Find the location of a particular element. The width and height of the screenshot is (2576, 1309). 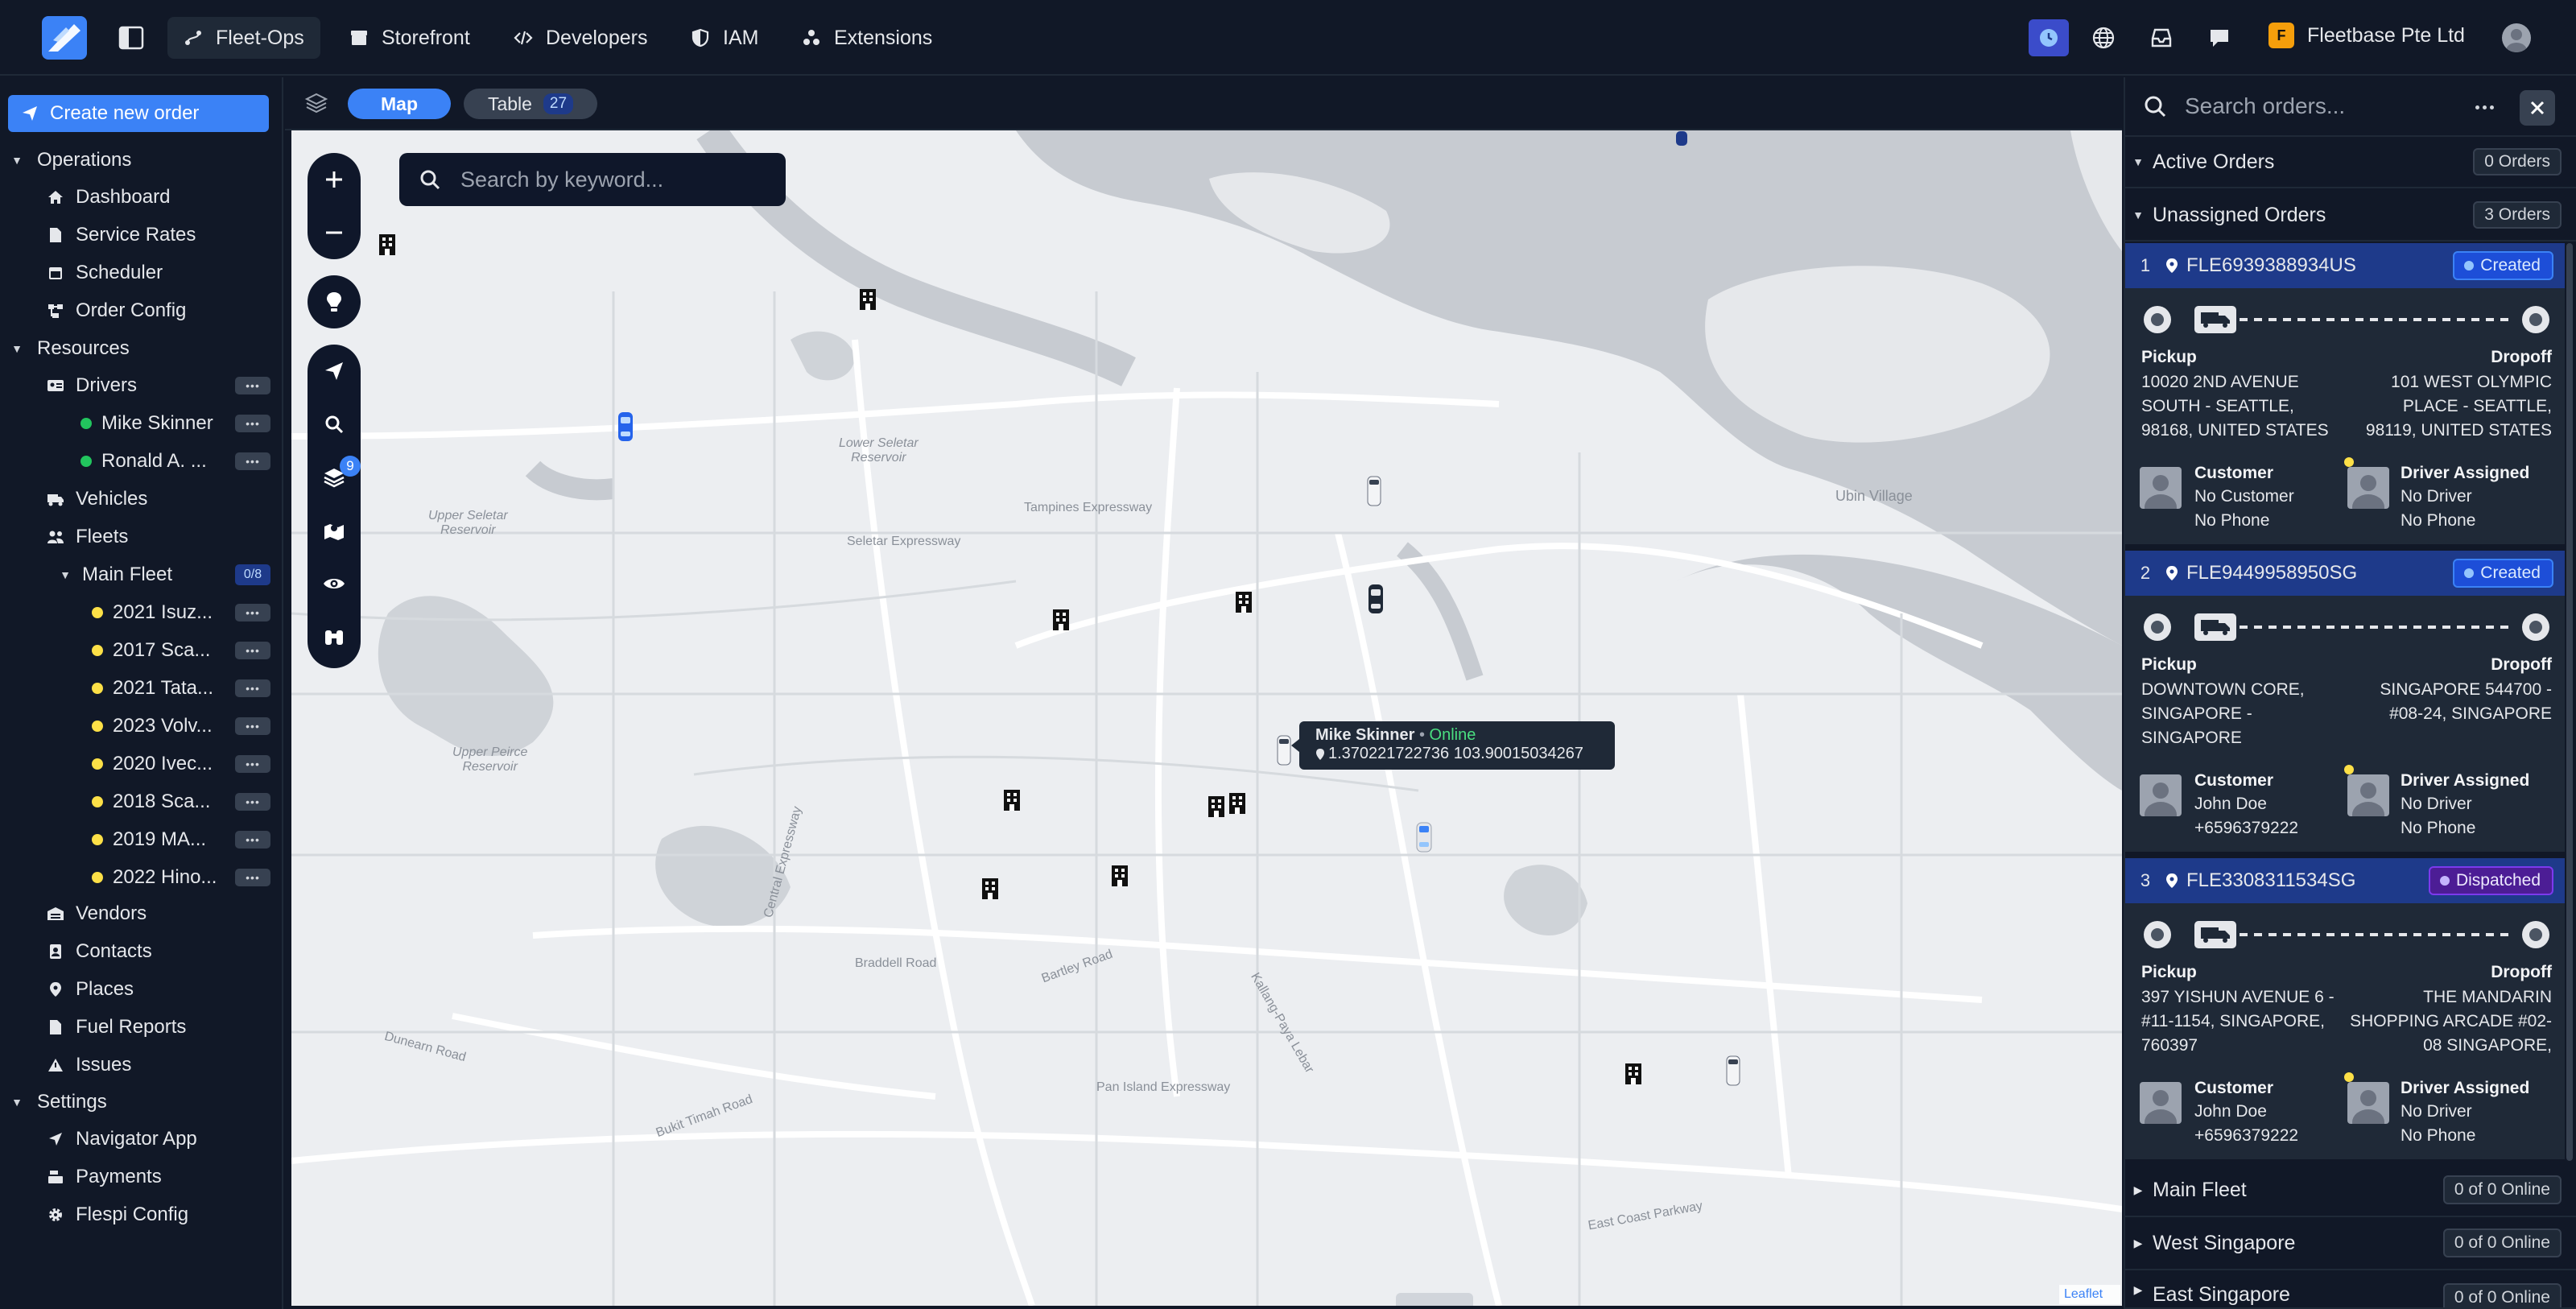

orders-search-input is located at coordinates (2330, 106).